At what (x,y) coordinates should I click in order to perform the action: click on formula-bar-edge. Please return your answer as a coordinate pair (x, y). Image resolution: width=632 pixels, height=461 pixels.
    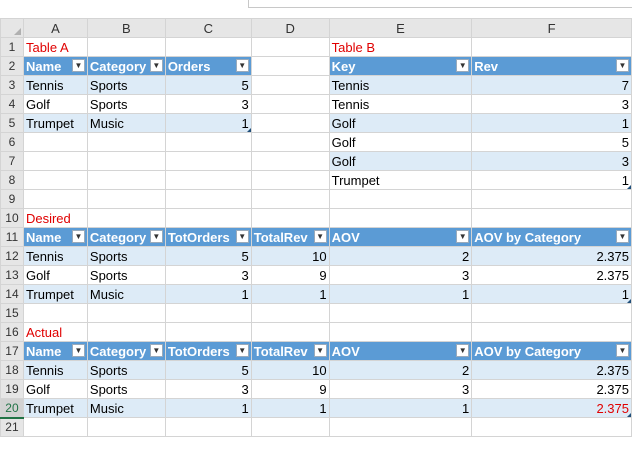
    Looking at the image, I should click on (440, 4).